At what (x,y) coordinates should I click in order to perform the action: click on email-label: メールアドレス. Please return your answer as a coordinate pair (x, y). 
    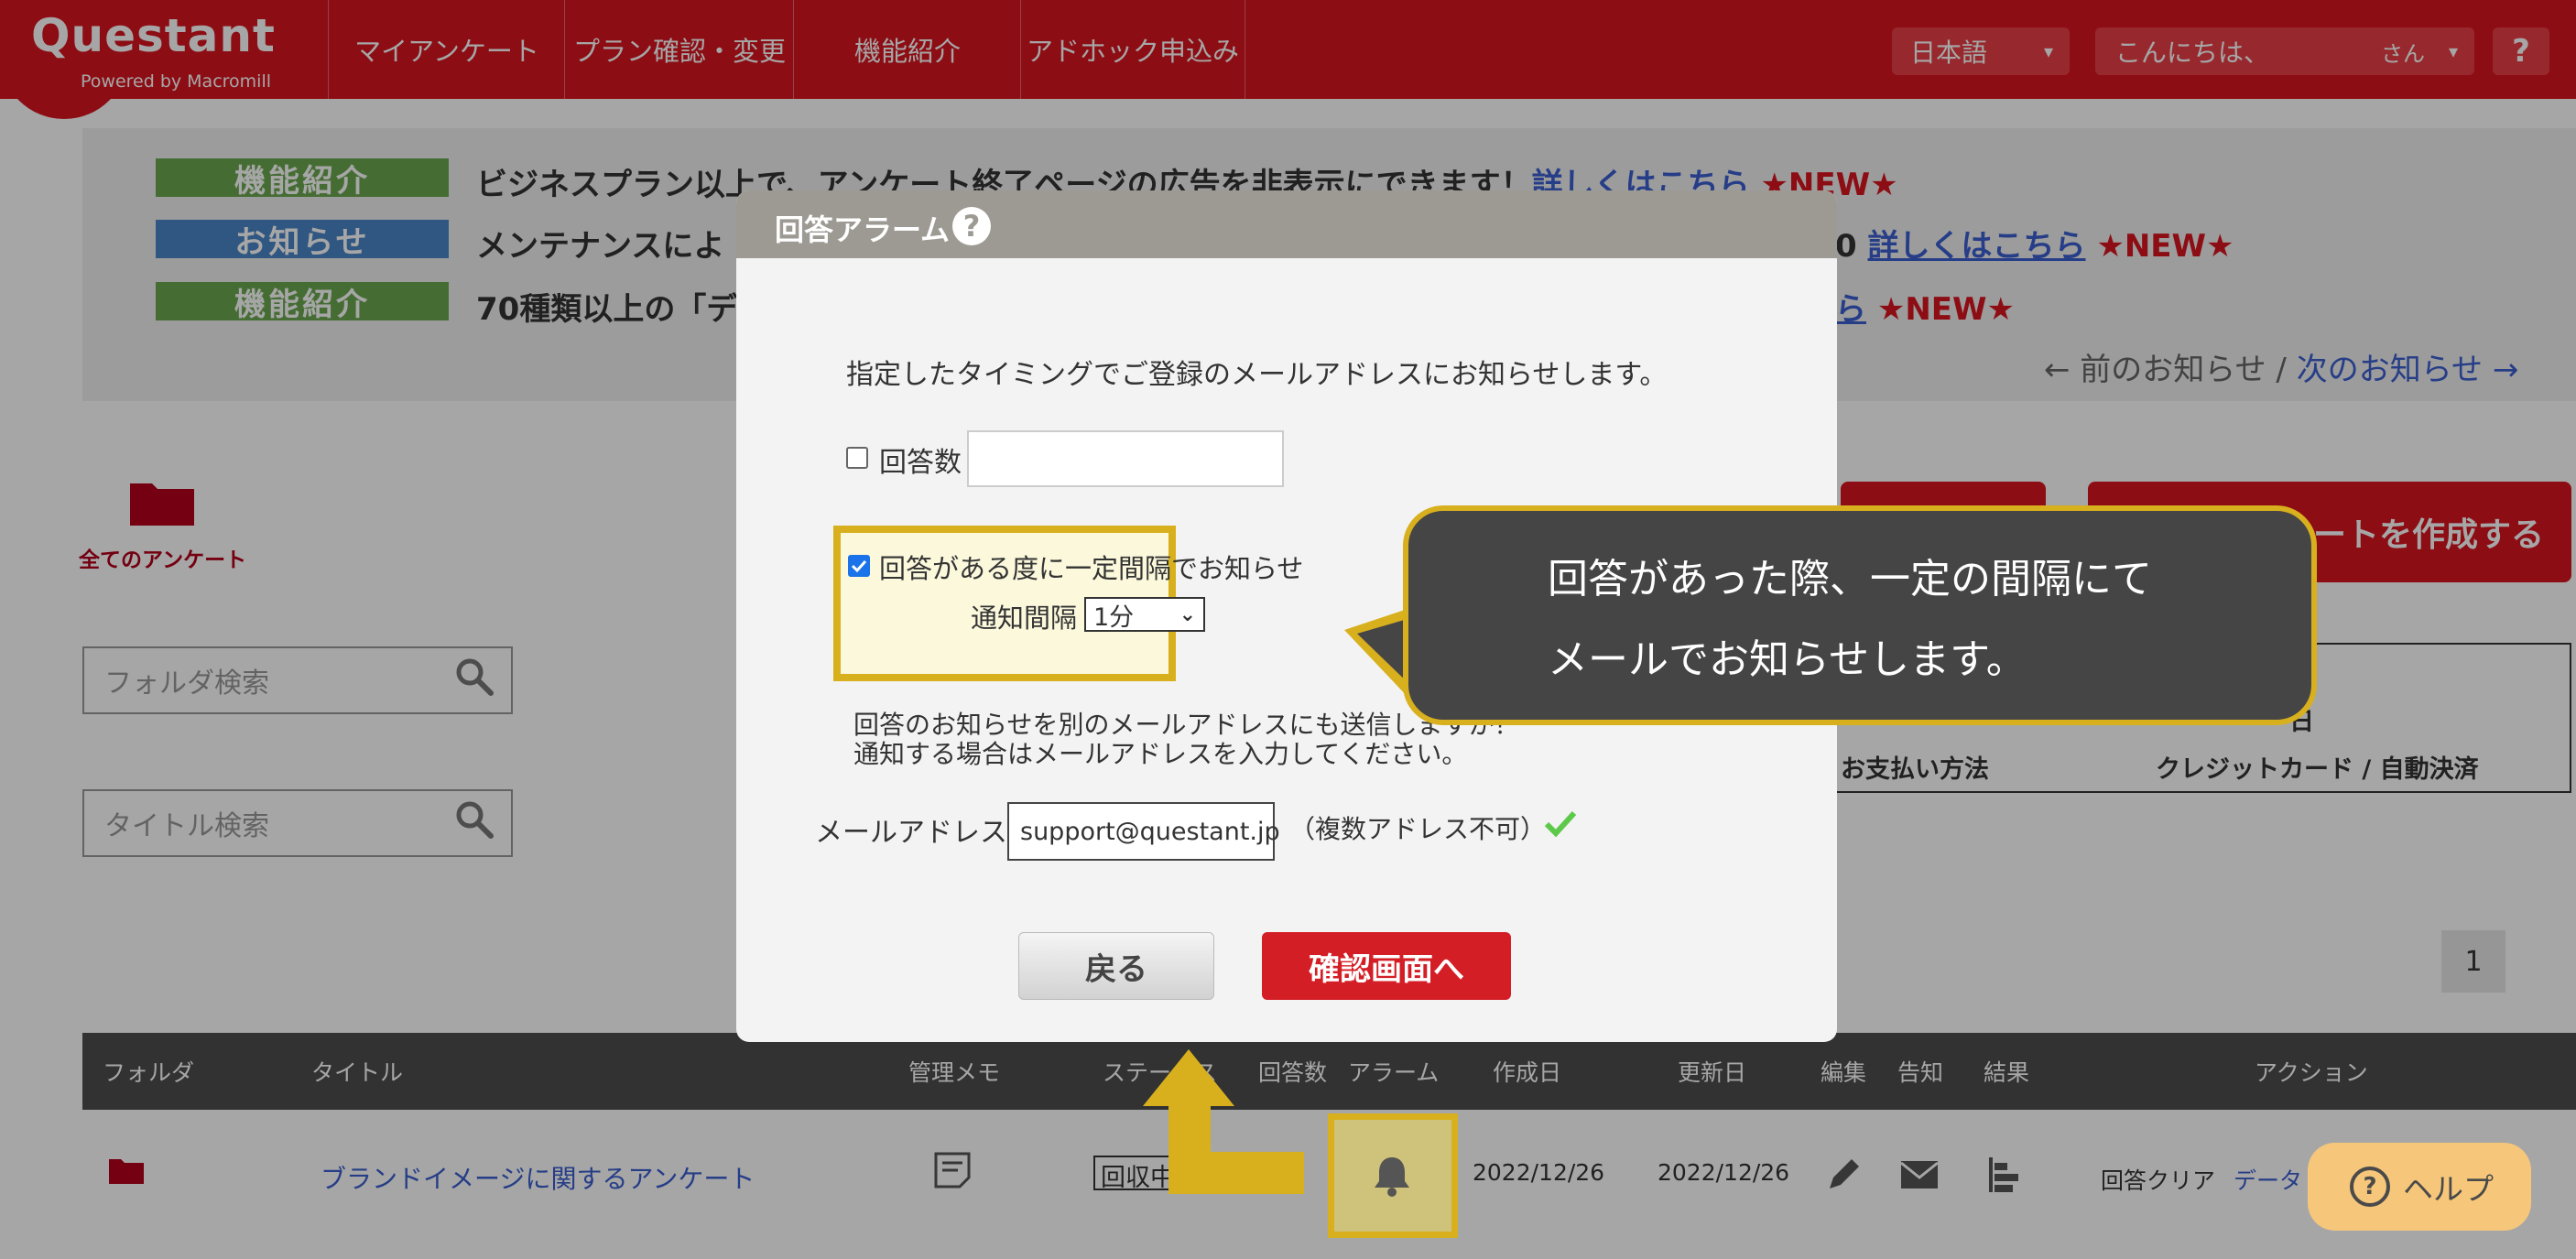
    Looking at the image, I should click on (911, 833).